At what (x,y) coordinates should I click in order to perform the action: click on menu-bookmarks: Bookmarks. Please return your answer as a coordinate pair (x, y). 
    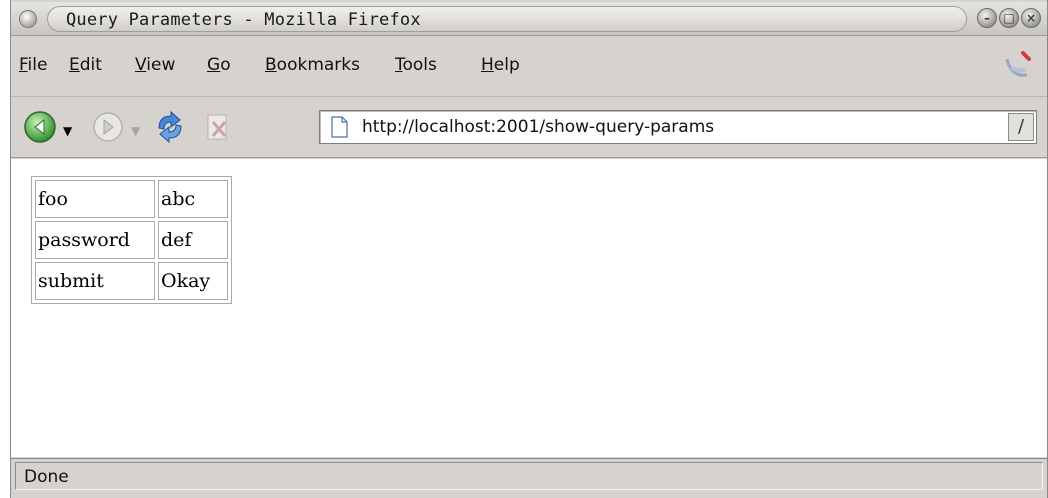
    Looking at the image, I should click on (312, 65).